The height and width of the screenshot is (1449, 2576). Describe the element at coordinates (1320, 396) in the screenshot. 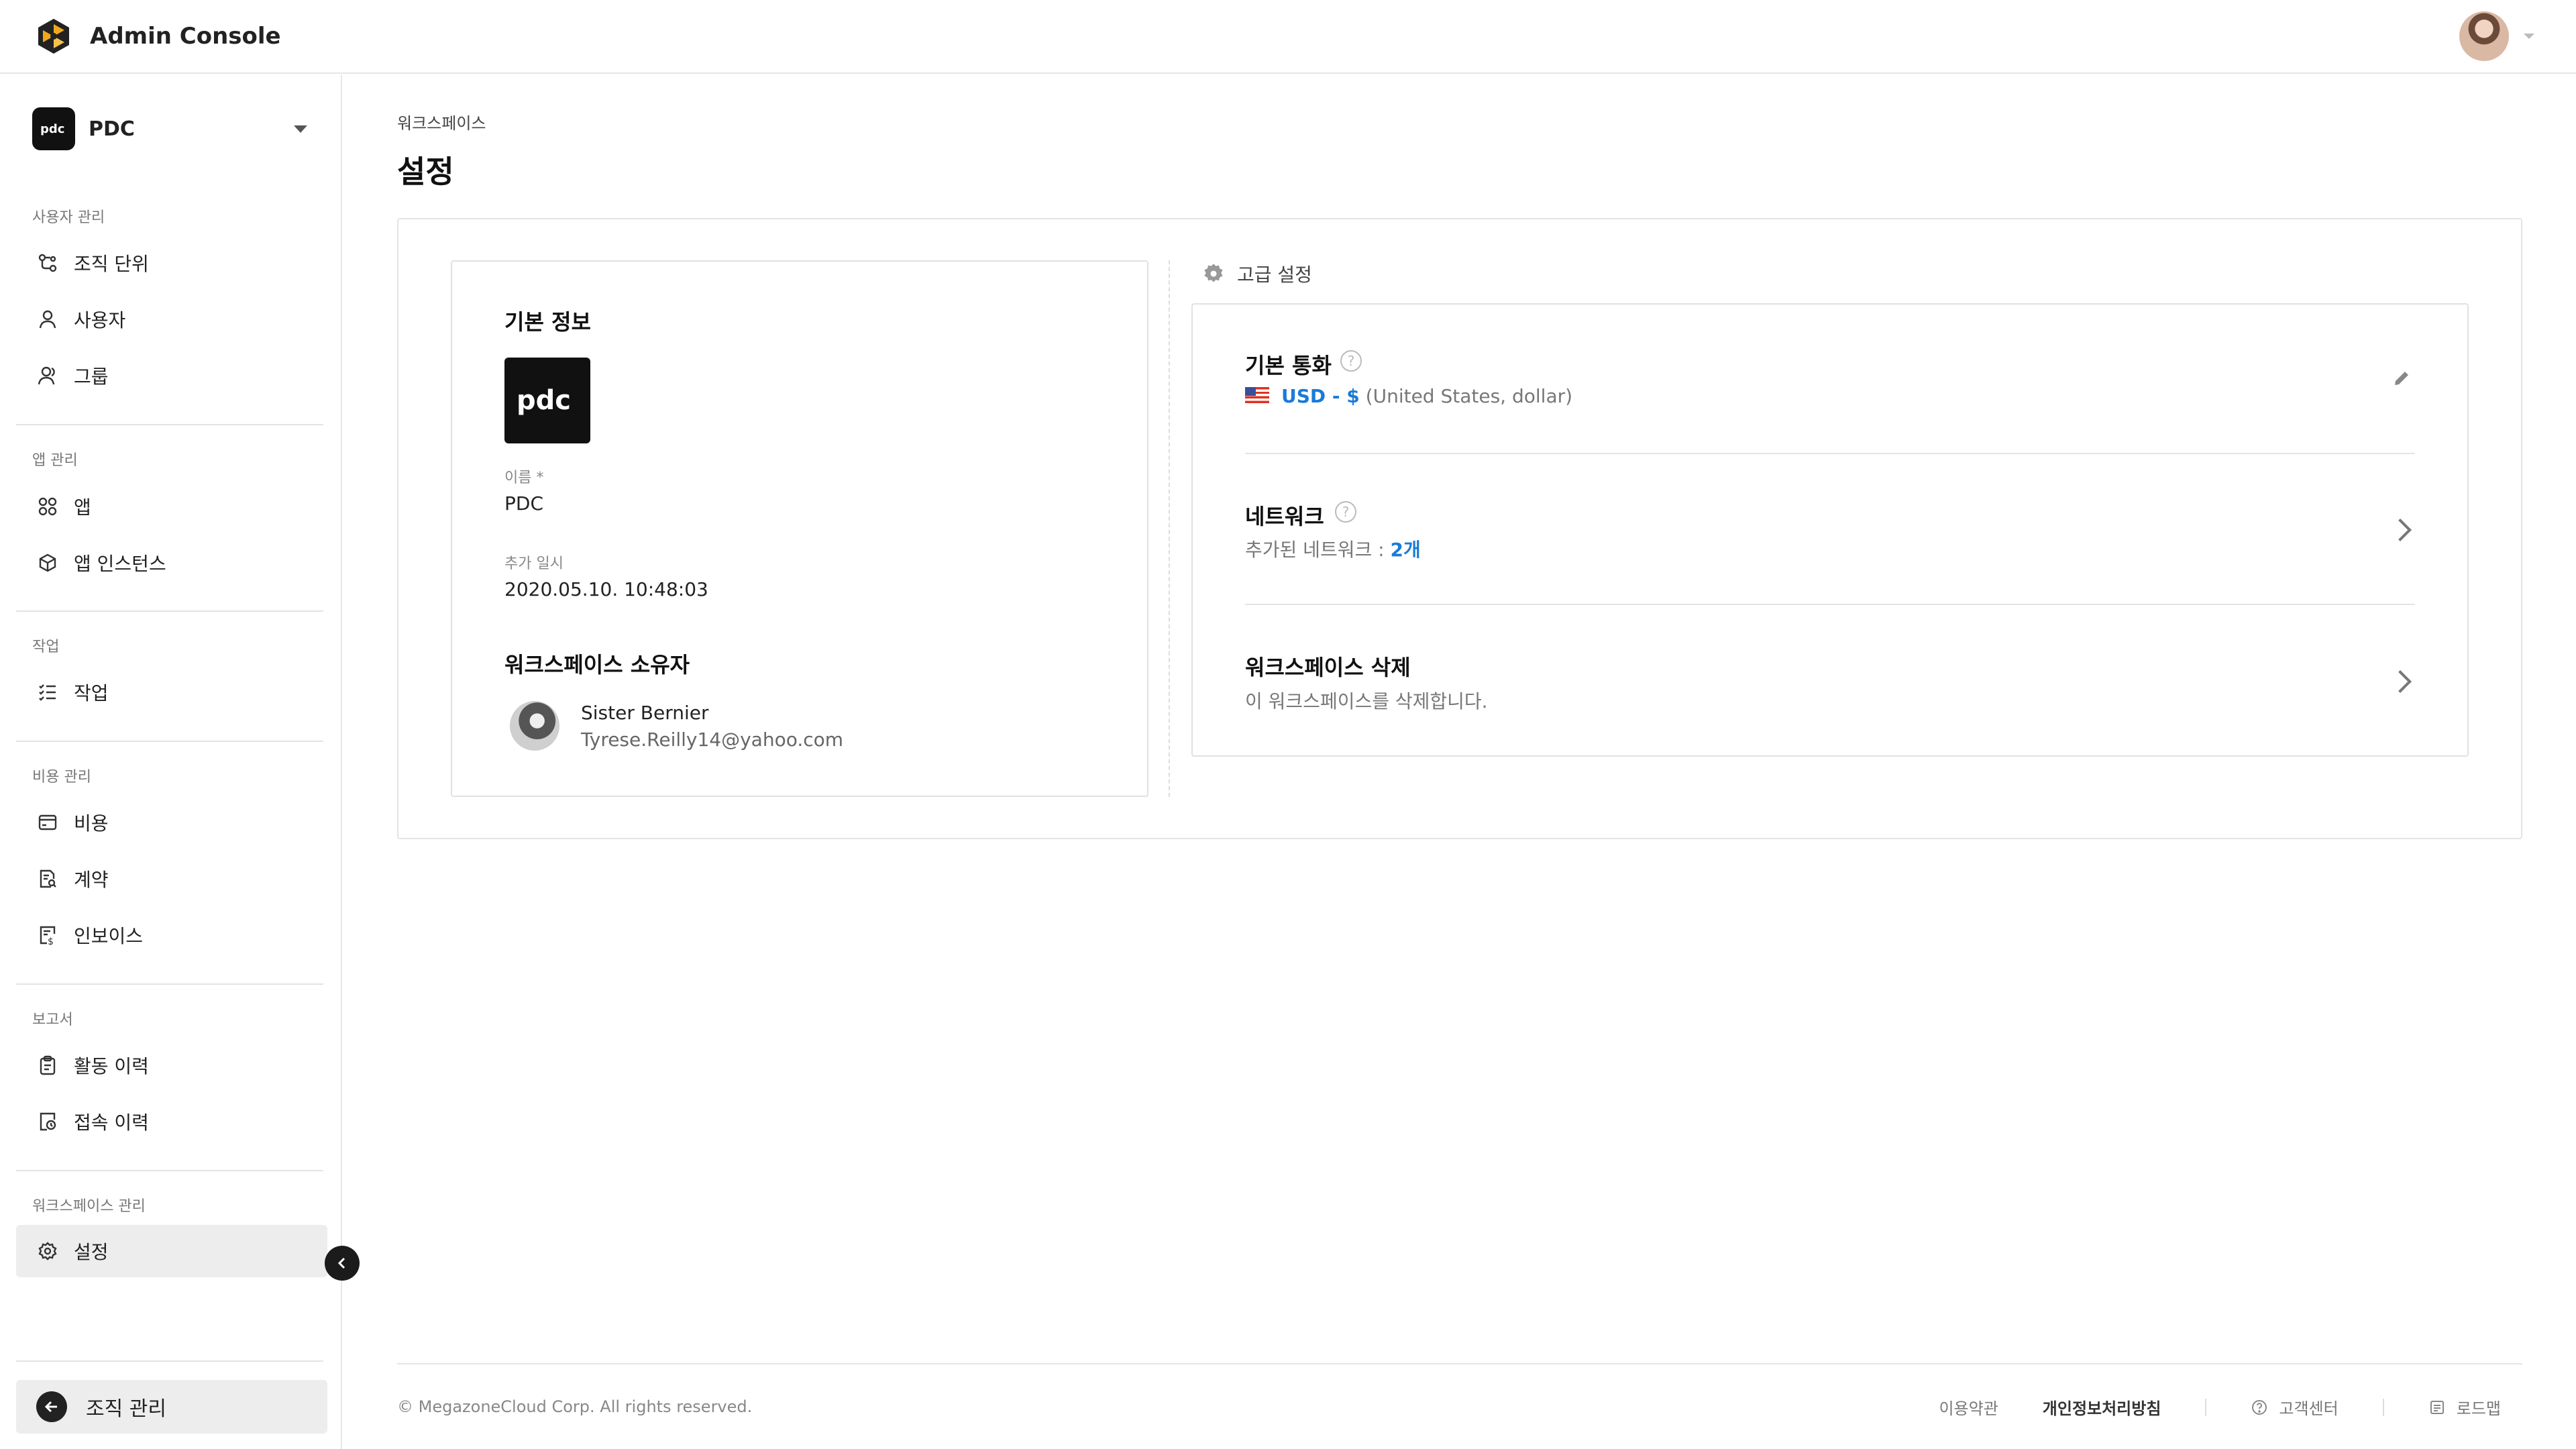

I see `currency-code: USD - $` at that location.